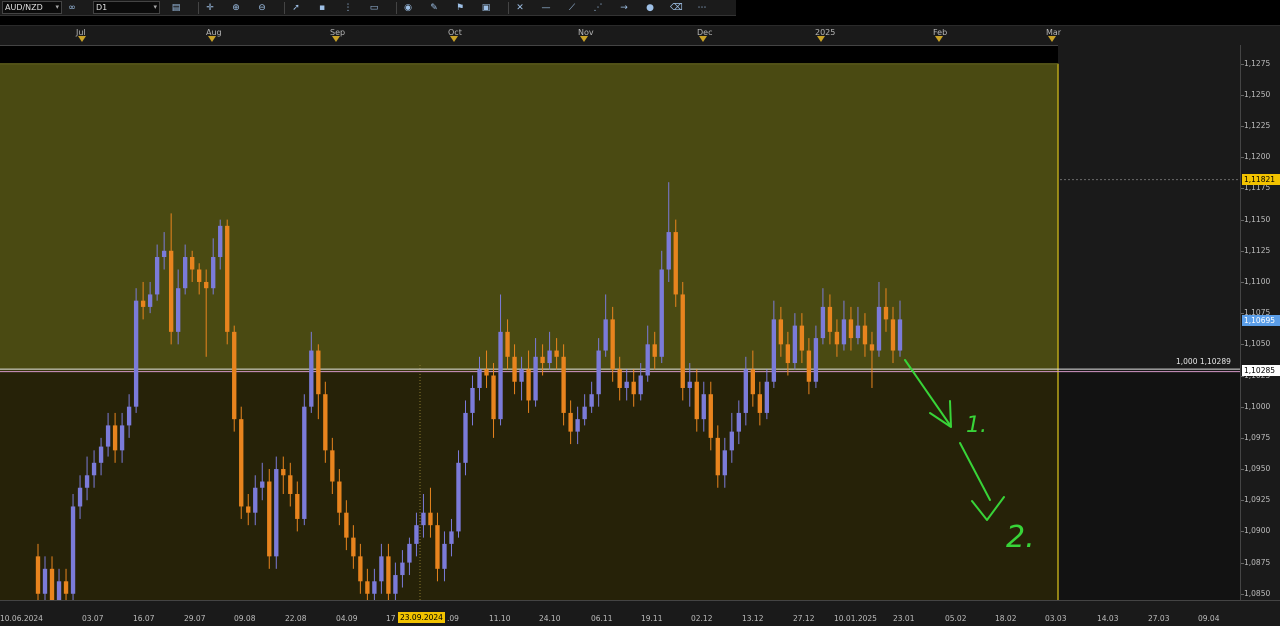 Image resolution: width=1280 pixels, height=626 pixels. What do you see at coordinates (296, 8) in the screenshot?
I see `cursor-icon: ➚` at bounding box center [296, 8].